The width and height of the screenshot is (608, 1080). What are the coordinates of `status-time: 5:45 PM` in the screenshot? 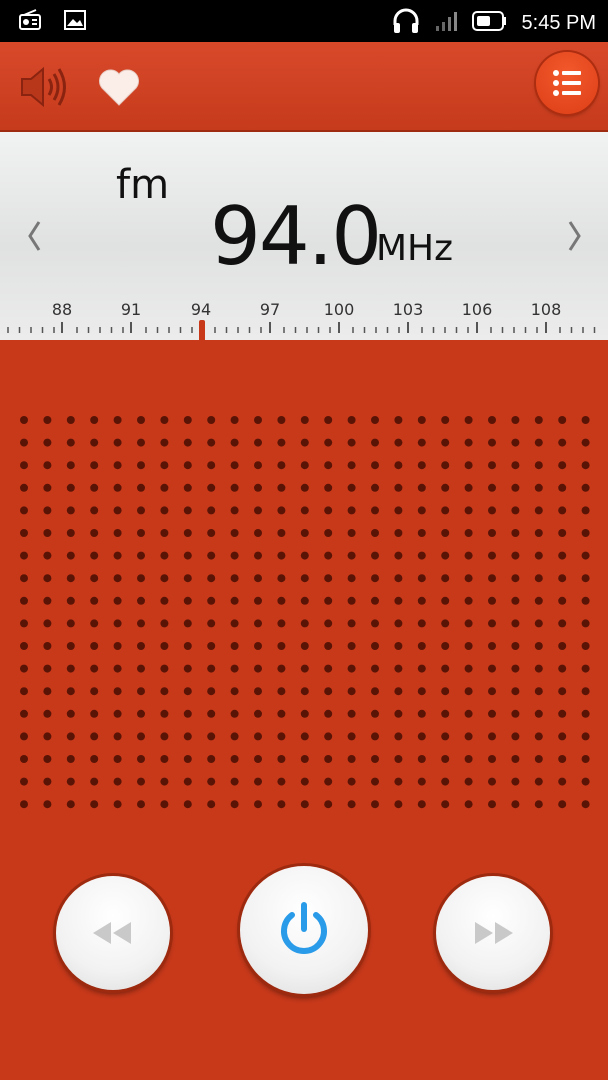 It's located at (558, 22).